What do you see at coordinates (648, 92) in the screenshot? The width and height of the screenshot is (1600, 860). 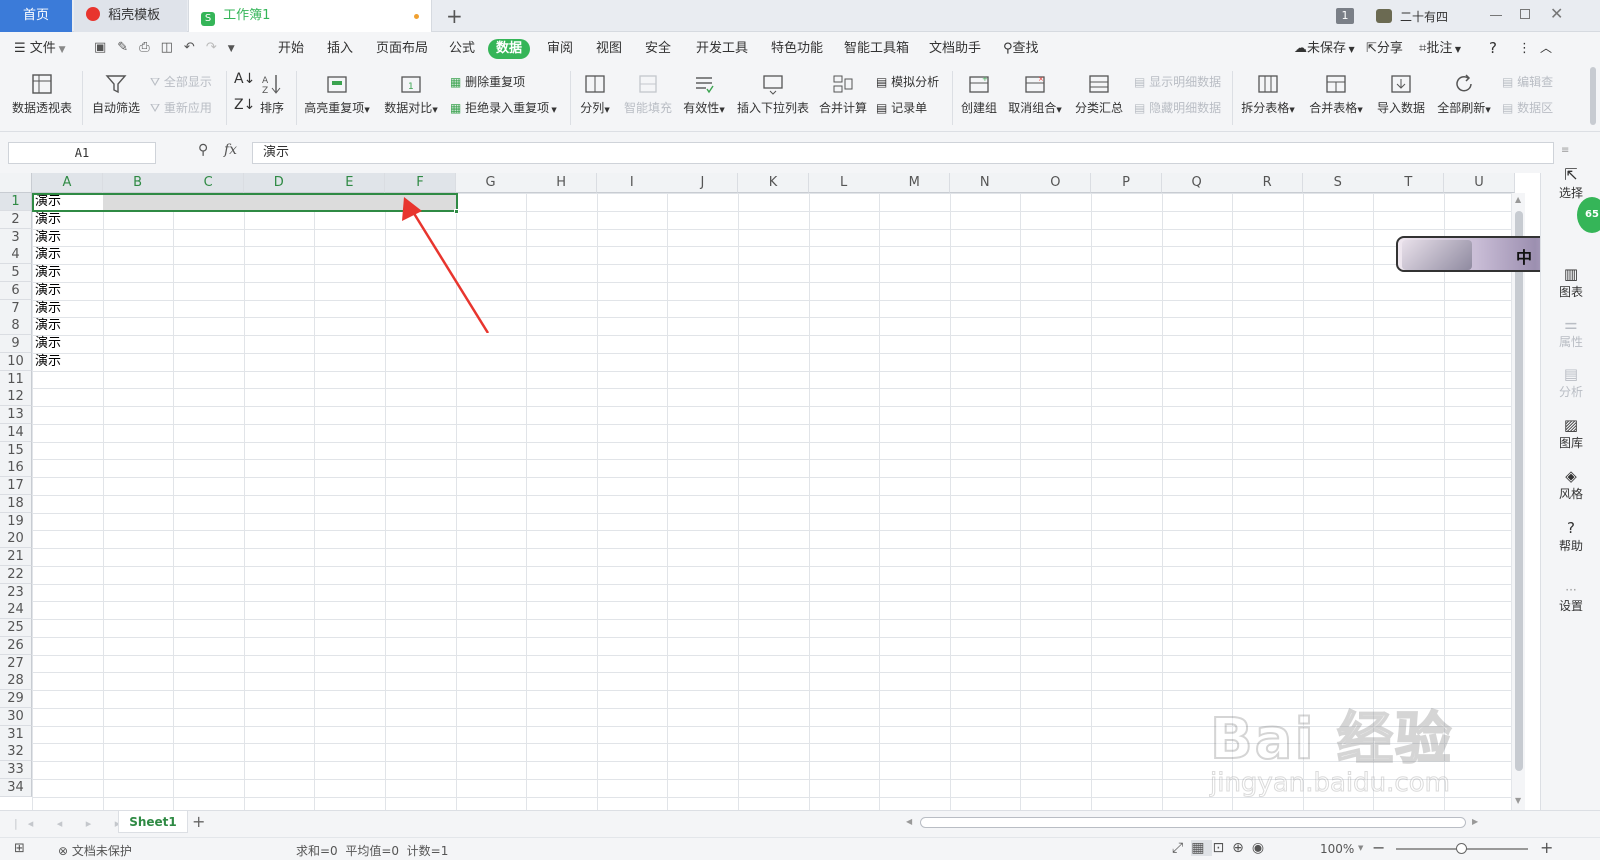 I see `smart-fill-button: 智能填充` at bounding box center [648, 92].